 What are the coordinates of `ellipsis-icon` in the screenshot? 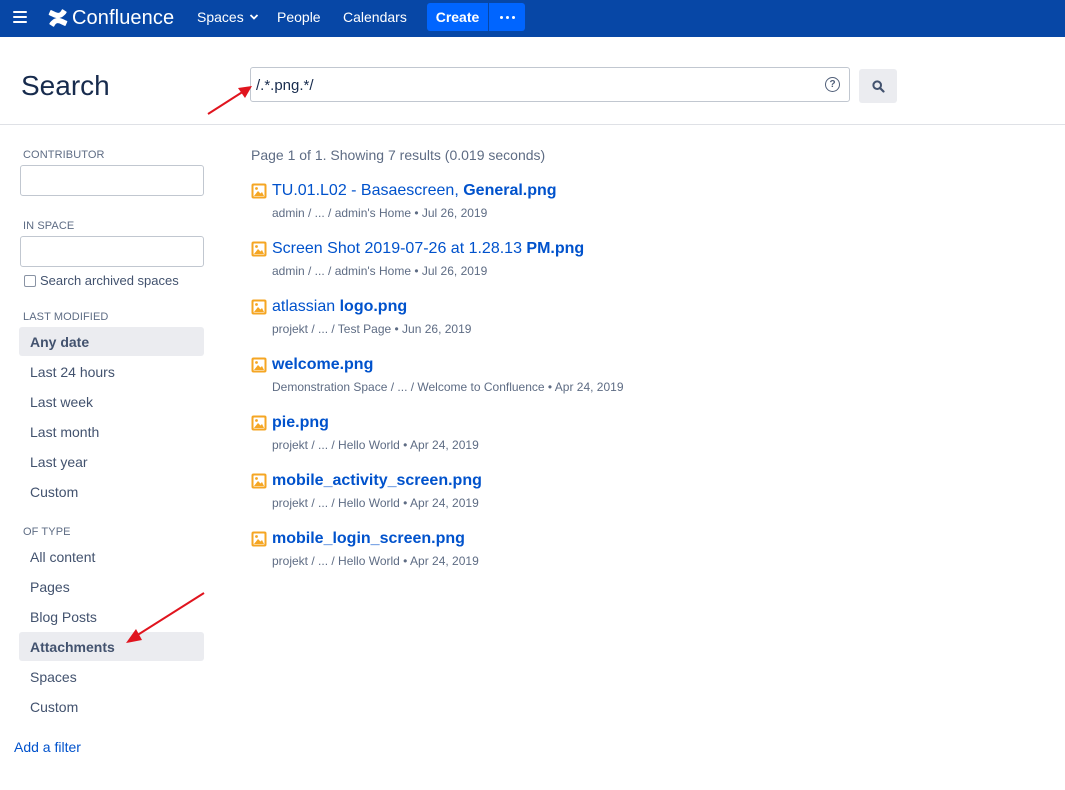 It's located at (501, 17).